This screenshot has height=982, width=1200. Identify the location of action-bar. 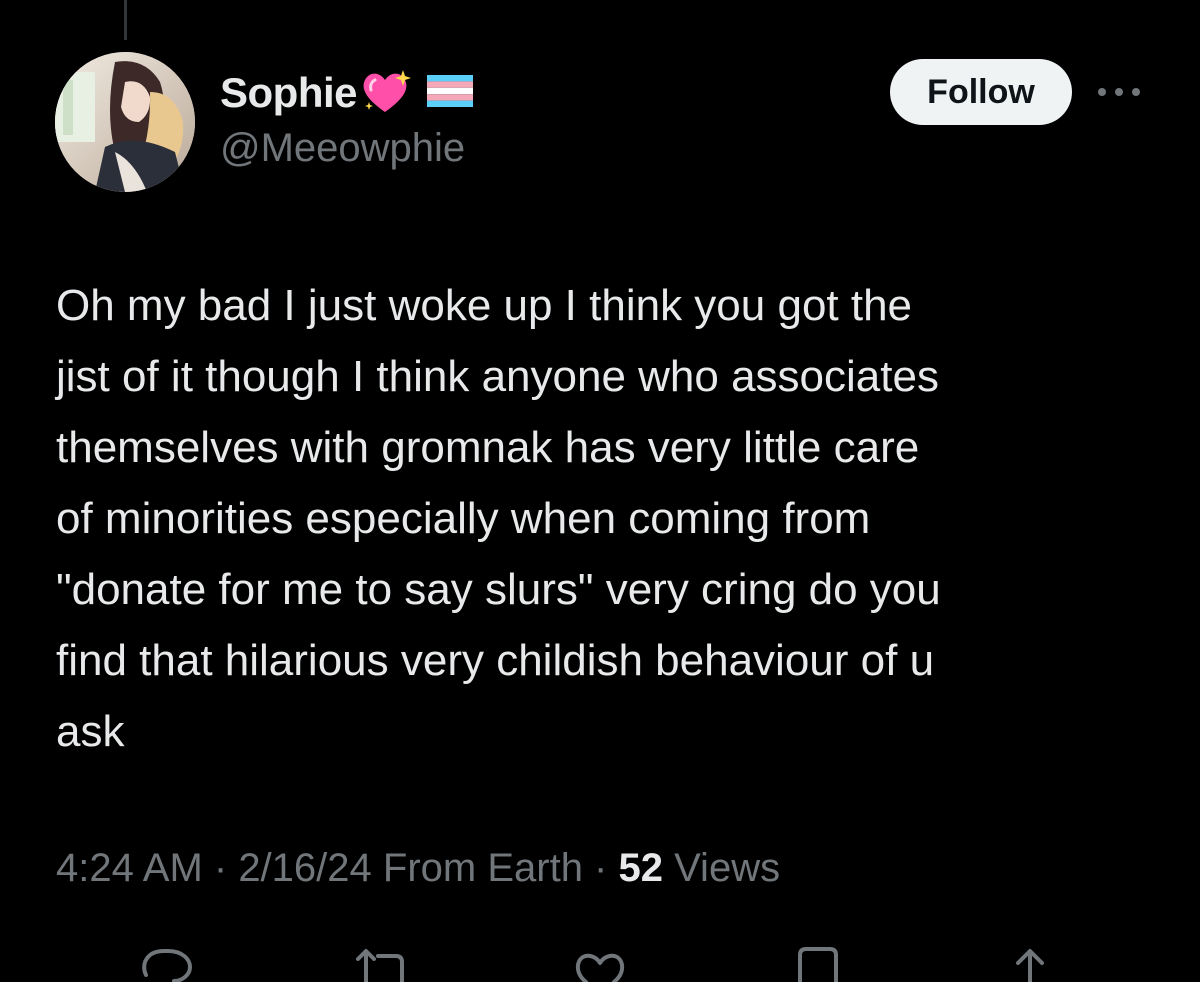
(600, 963).